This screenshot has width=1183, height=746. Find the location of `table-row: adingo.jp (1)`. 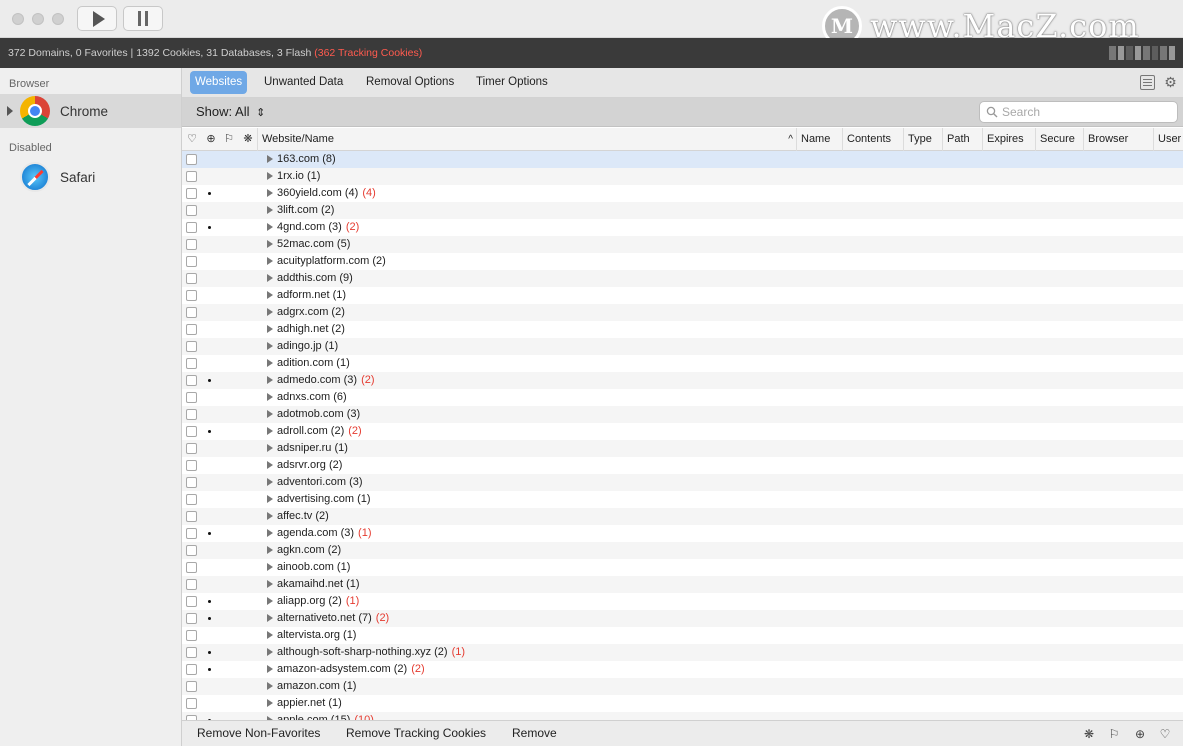

table-row: adingo.jp (1) is located at coordinates (682, 346).